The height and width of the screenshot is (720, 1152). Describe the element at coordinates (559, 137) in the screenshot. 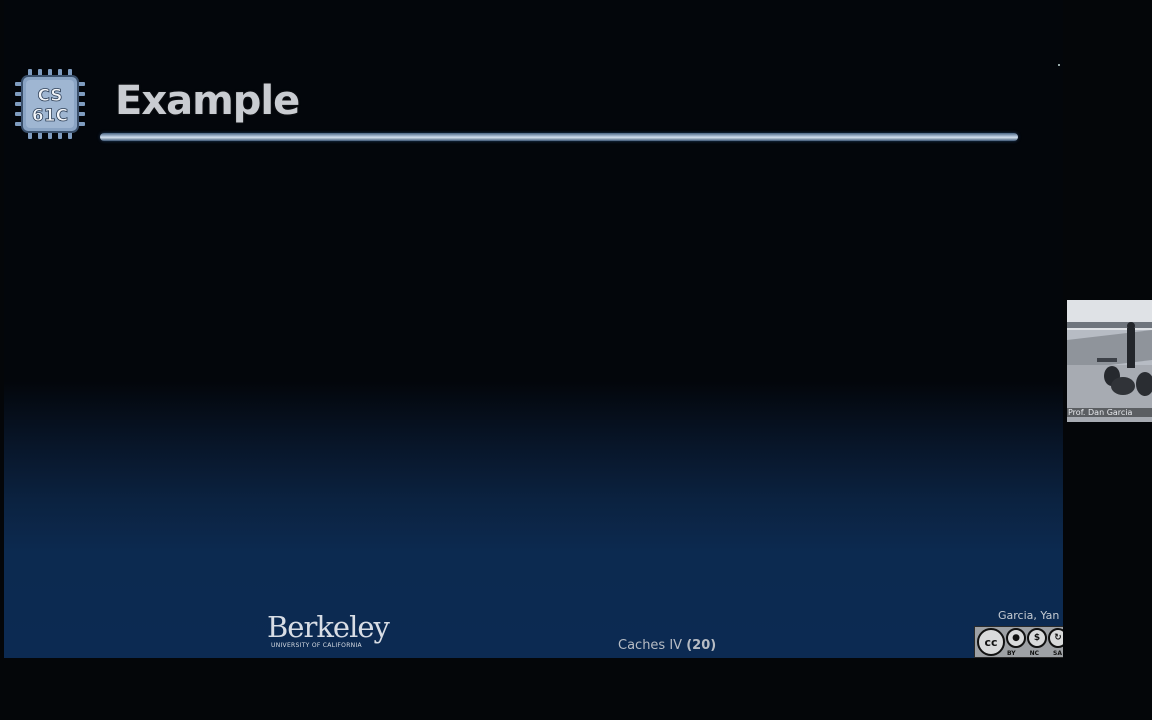

I see `title-divider` at that location.